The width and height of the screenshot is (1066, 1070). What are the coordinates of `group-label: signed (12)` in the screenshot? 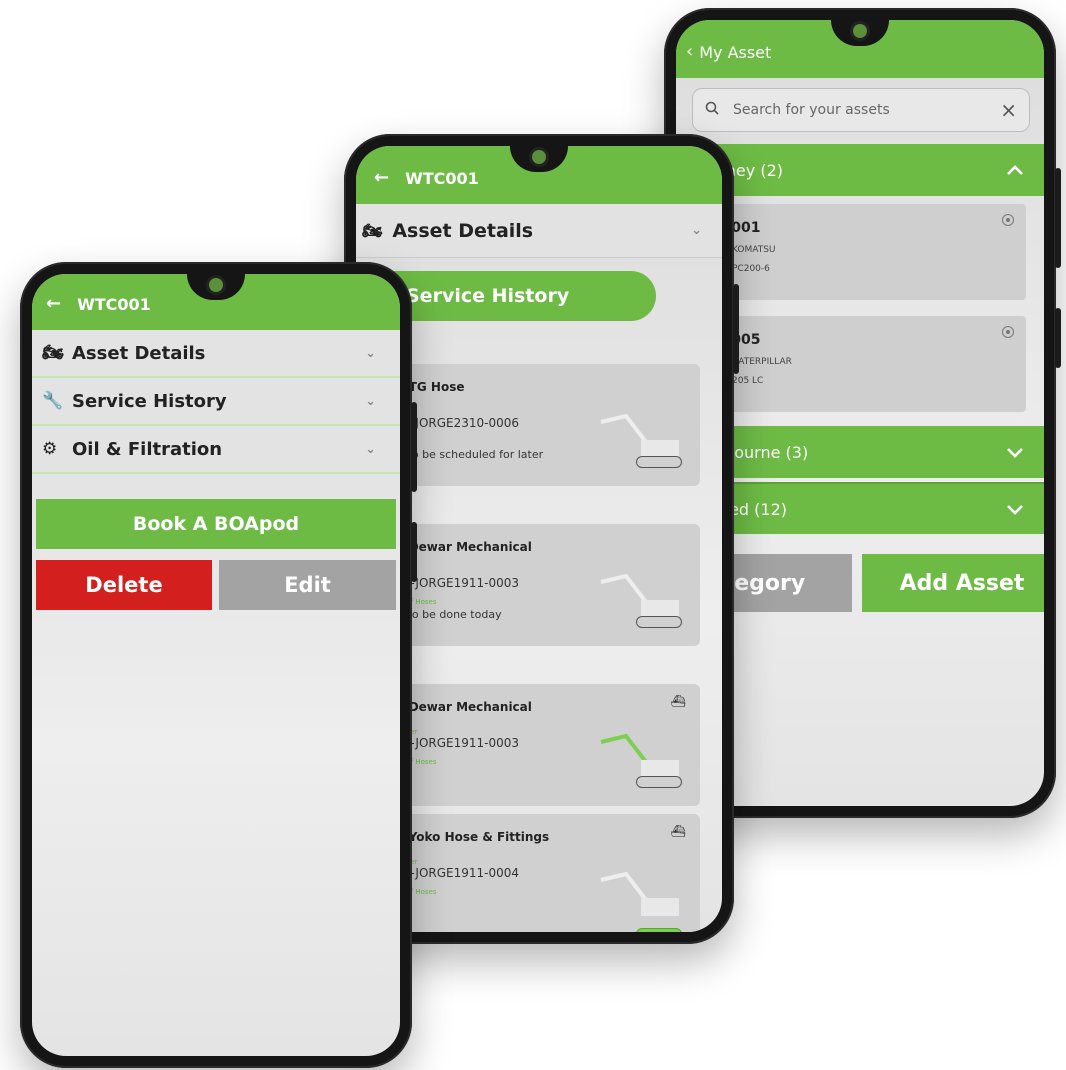 It's located at (742, 509).